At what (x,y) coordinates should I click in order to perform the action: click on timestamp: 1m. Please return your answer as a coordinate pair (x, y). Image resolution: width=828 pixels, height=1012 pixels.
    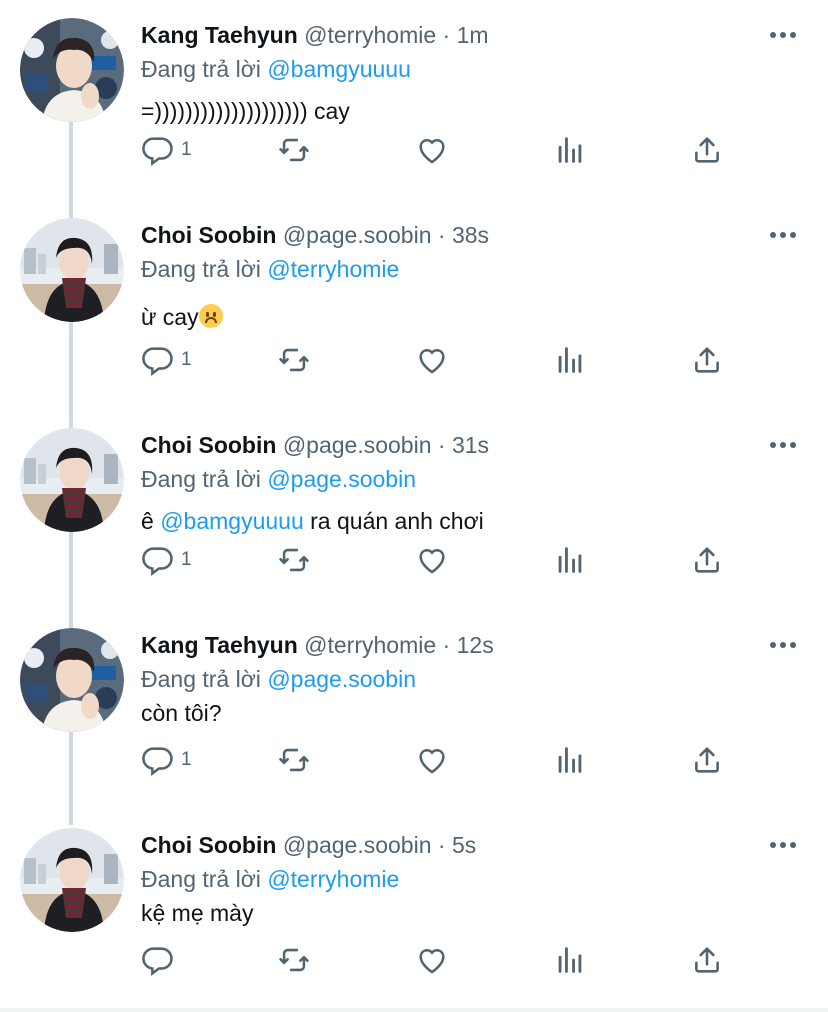
    Looking at the image, I should click on (473, 35).